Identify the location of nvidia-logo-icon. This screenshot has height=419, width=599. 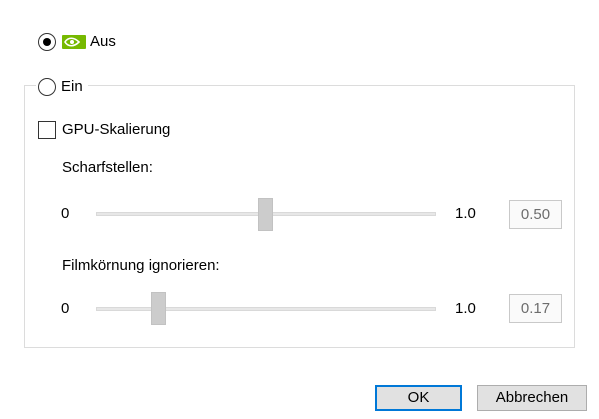
(74, 42).